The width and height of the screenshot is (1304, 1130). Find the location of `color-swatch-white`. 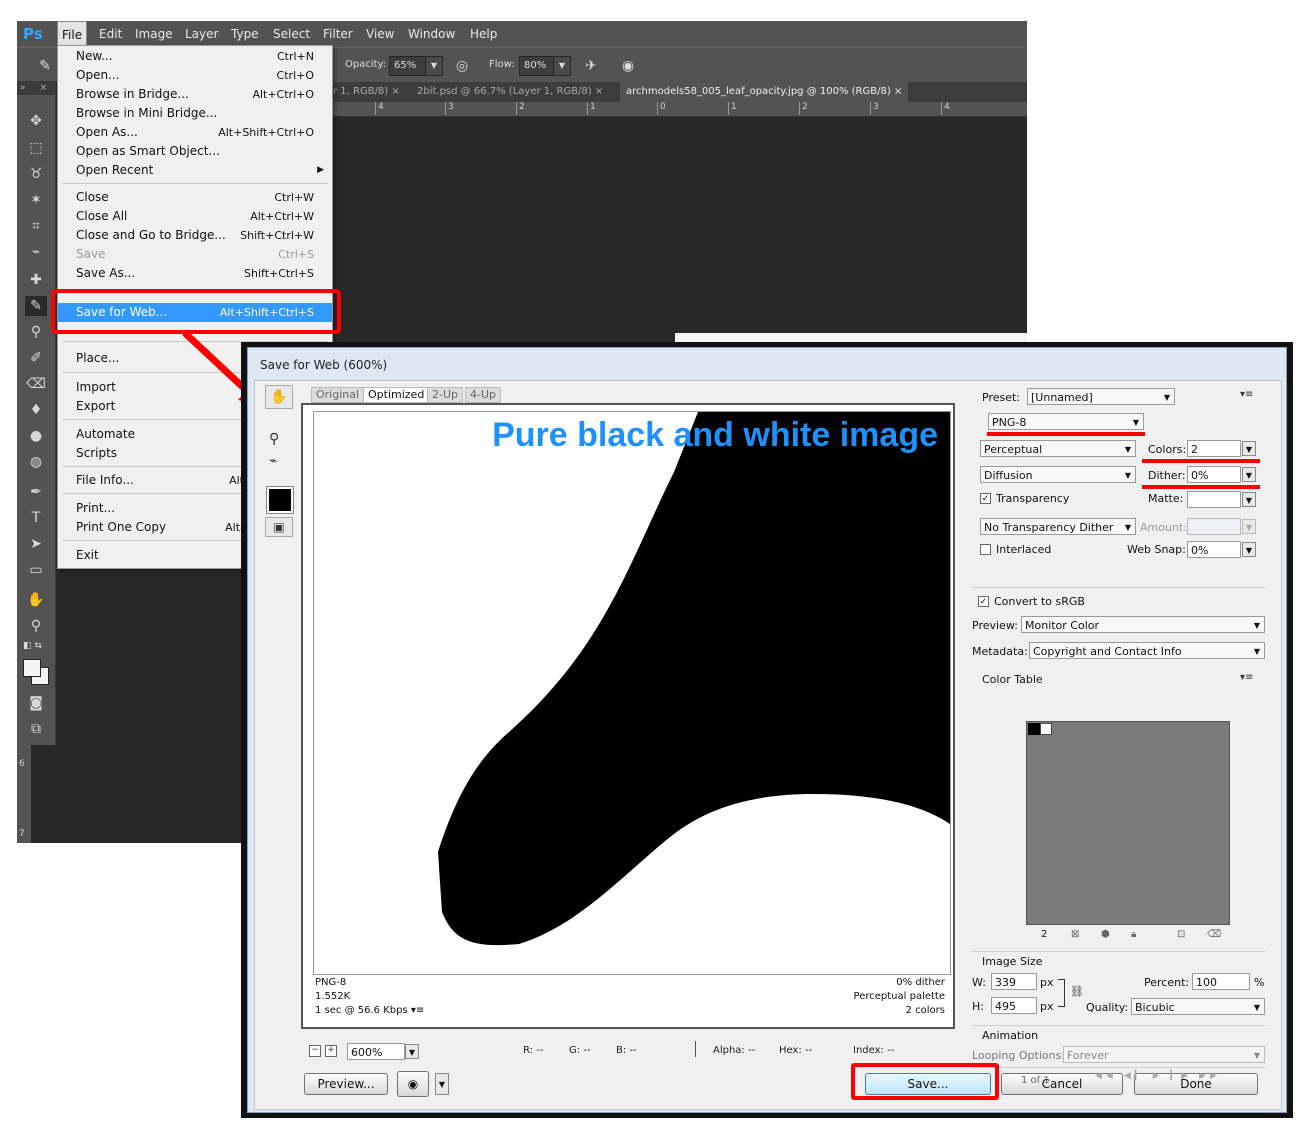

color-swatch-white is located at coordinates (1046, 729).